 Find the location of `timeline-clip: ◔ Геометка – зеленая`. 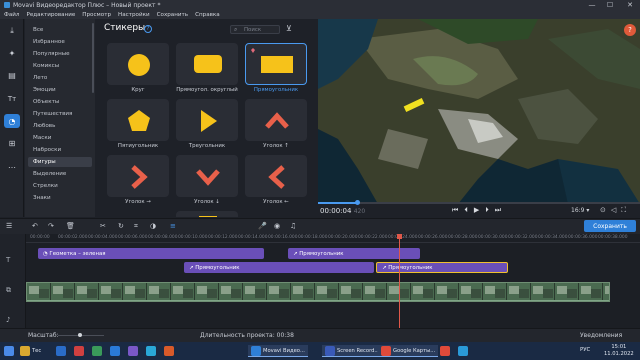

timeline-clip: ◔ Геометка – зеленая is located at coordinates (151, 253).